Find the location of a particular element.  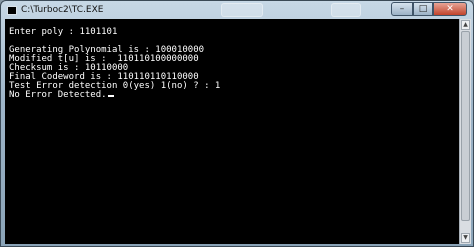

title-bar: C:\Turboc2\TC.EXE – □ ✕ is located at coordinates (237, 10).